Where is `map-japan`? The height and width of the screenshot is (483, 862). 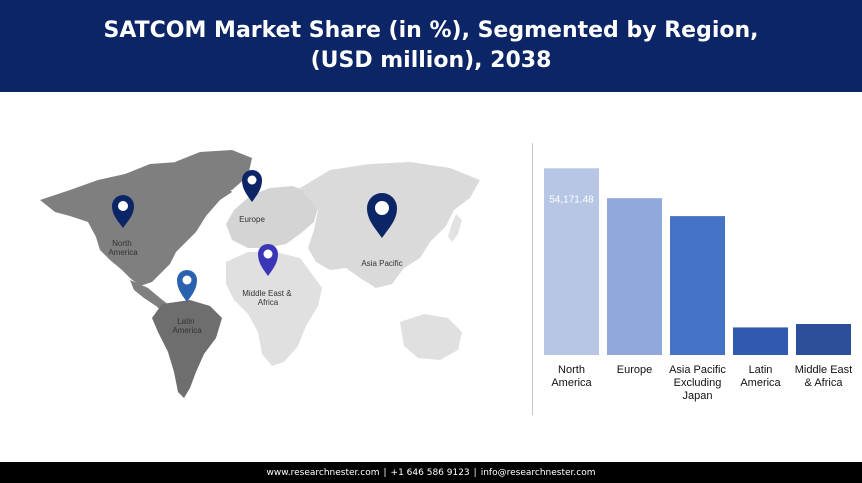
map-japan is located at coordinates (455, 228).